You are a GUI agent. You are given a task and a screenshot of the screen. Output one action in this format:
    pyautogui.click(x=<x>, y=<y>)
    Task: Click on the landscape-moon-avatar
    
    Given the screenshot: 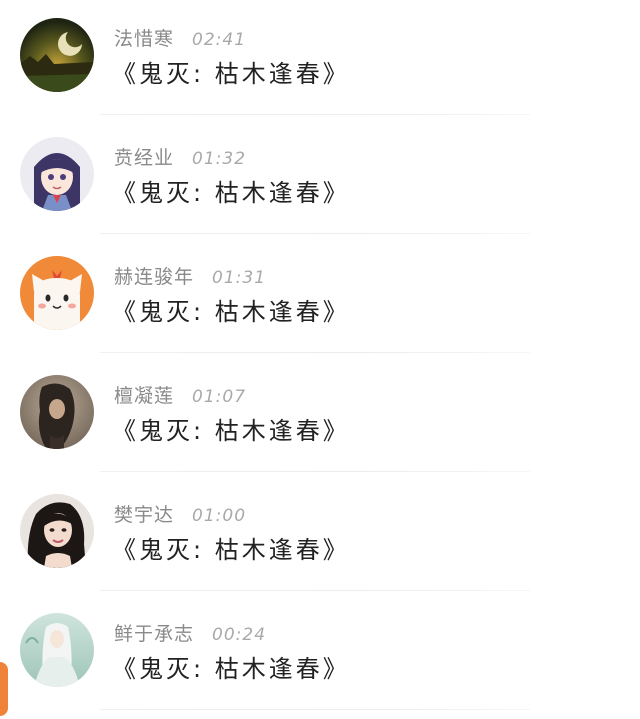 What is the action you would take?
    pyautogui.click(x=57, y=55)
    